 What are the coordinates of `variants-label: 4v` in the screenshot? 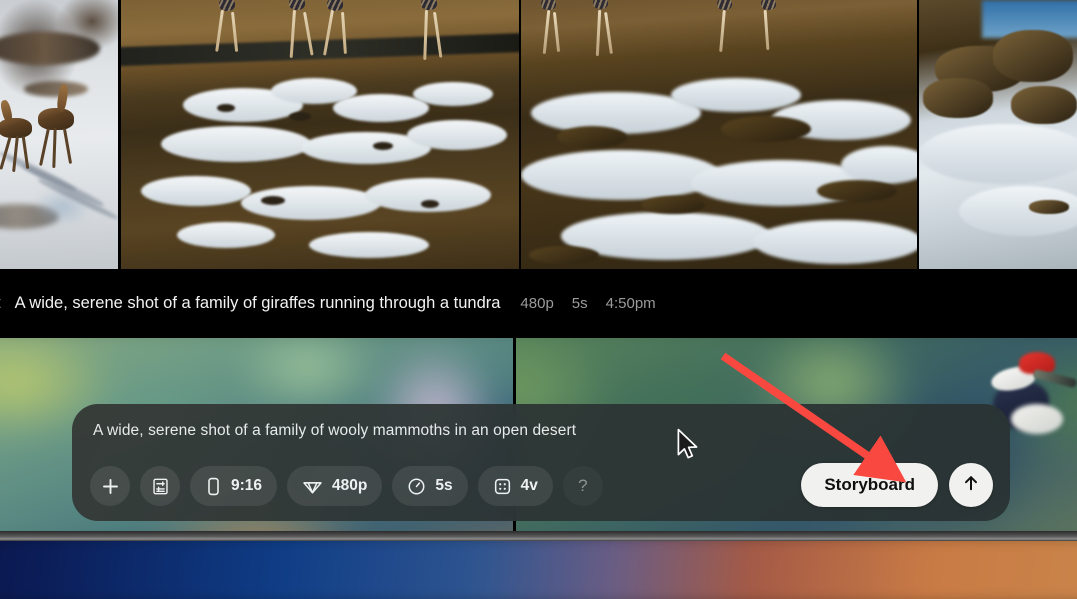 It's located at (529, 485).